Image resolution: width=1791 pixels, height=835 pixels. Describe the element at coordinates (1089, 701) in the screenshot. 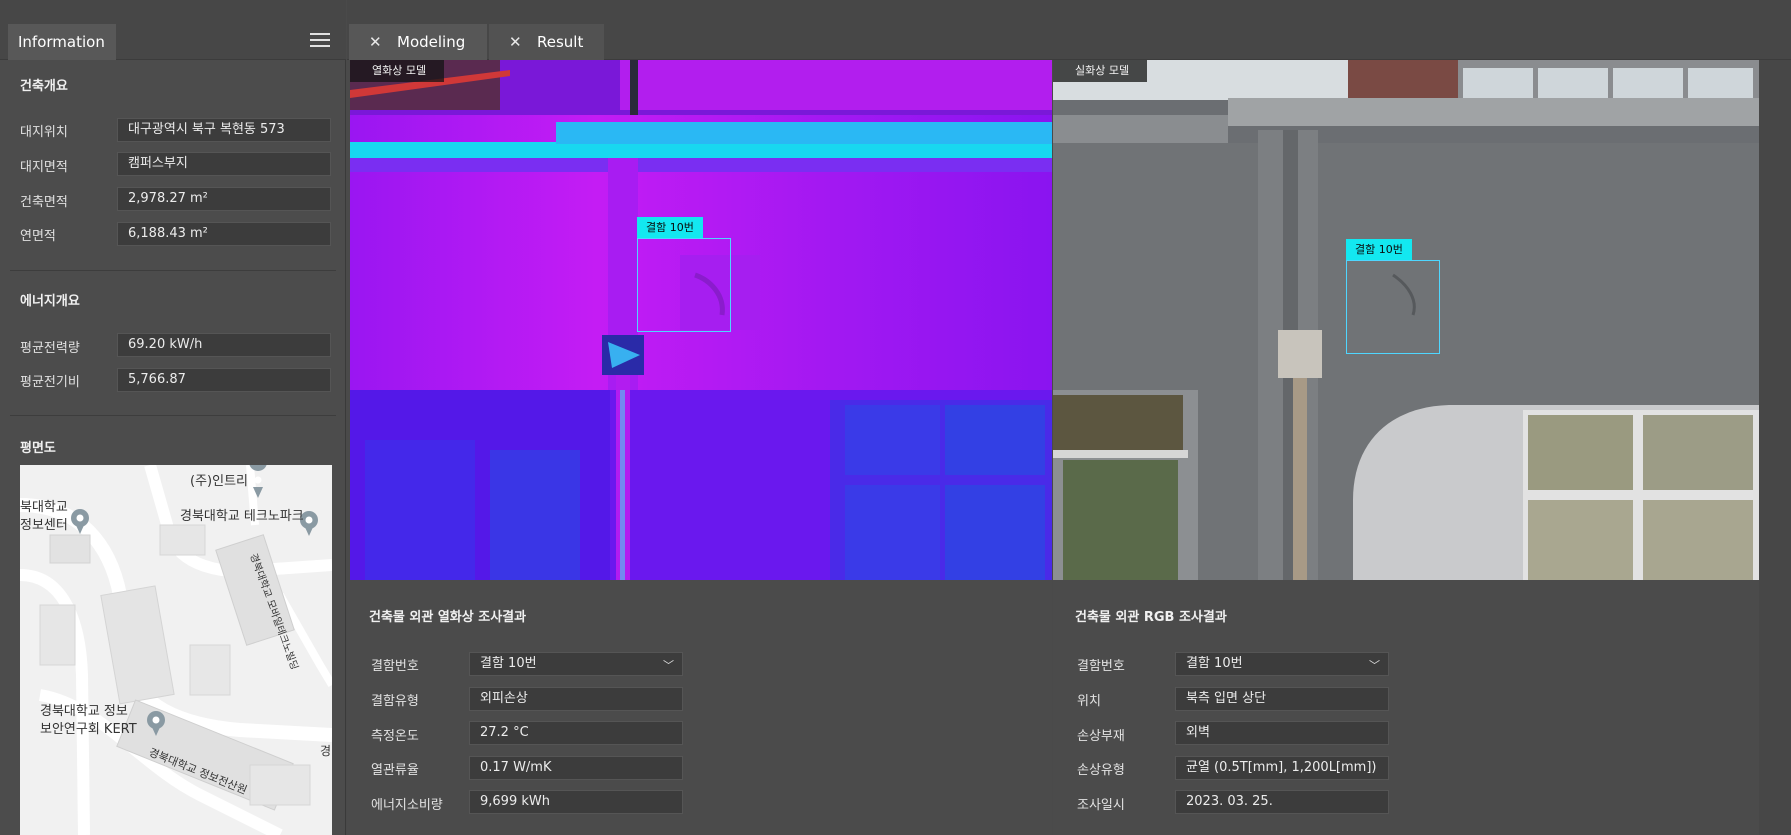

I see `label-location: 위치` at that location.